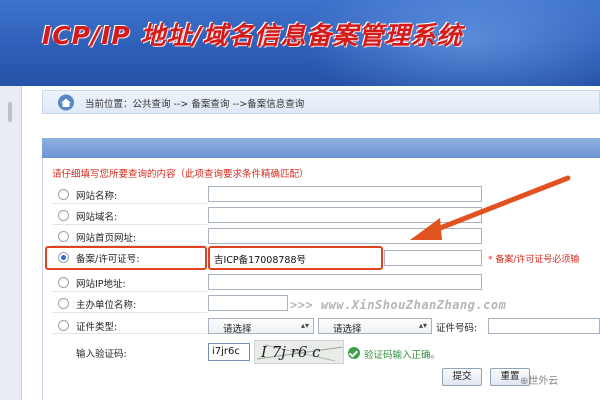 The width and height of the screenshot is (600, 400). Describe the element at coordinates (237, 329) in the screenshot. I see `cert-type-select-value: 请选择` at that location.